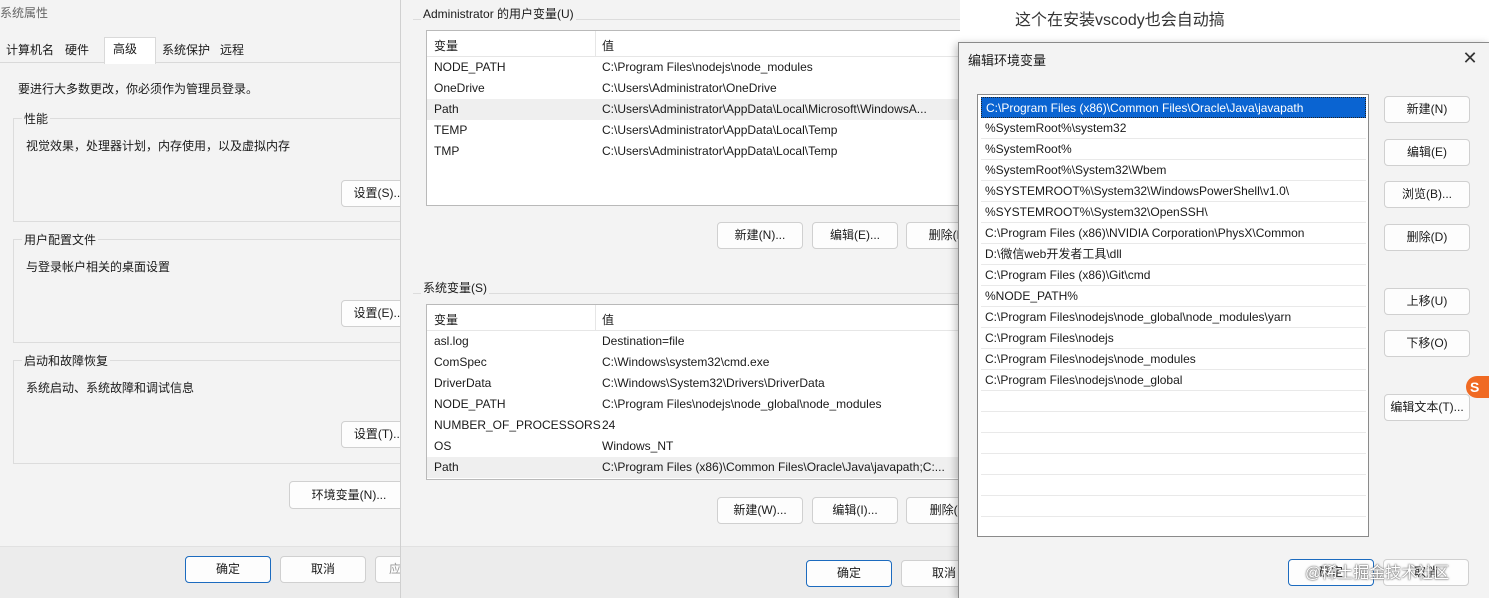 This screenshot has width=1489, height=598. I want to click on tab-advanced: 高级, so click(130, 50).